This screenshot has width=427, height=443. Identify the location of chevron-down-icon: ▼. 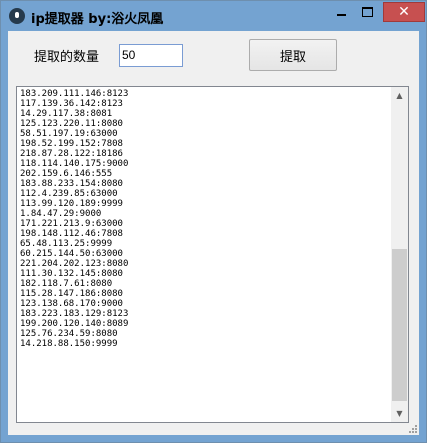
(399, 413).